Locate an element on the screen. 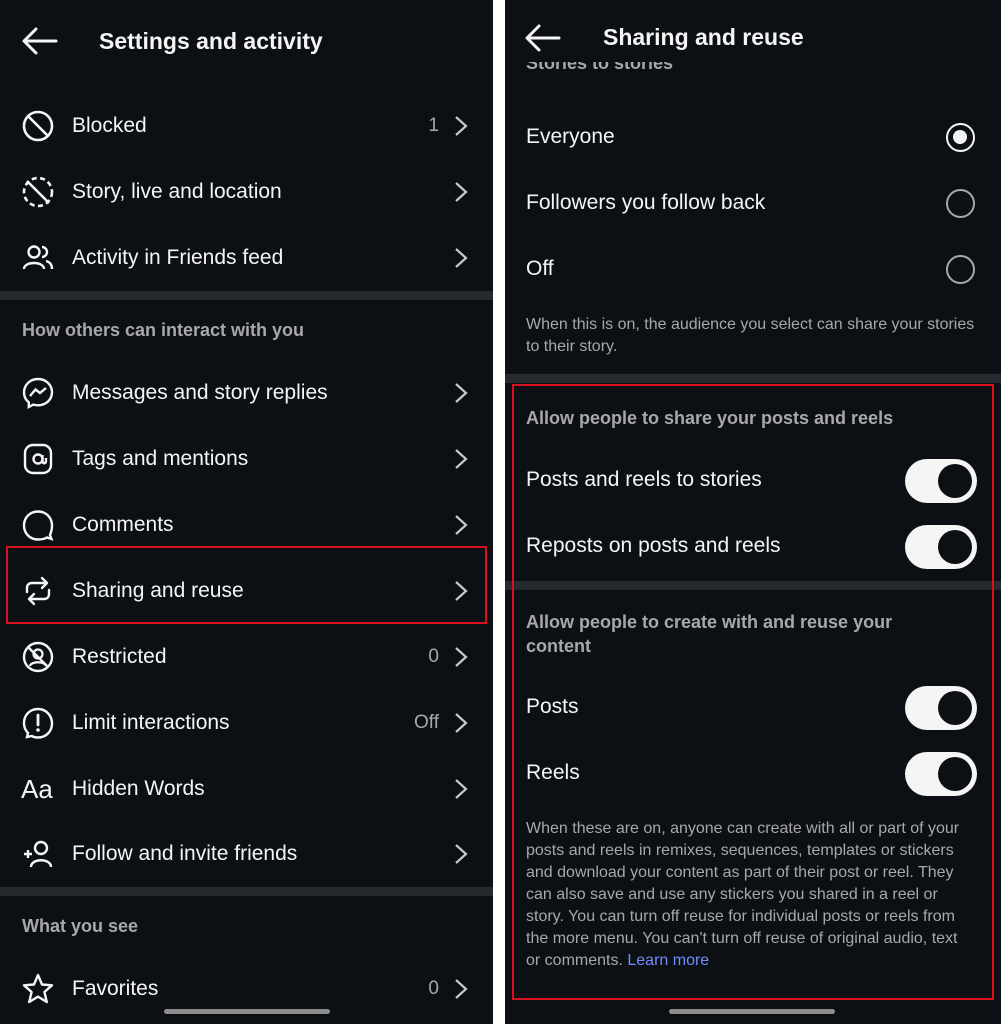 The width and height of the screenshot is (1001, 1024). section-title-what-you-see: What you see is located at coordinates (80, 926).